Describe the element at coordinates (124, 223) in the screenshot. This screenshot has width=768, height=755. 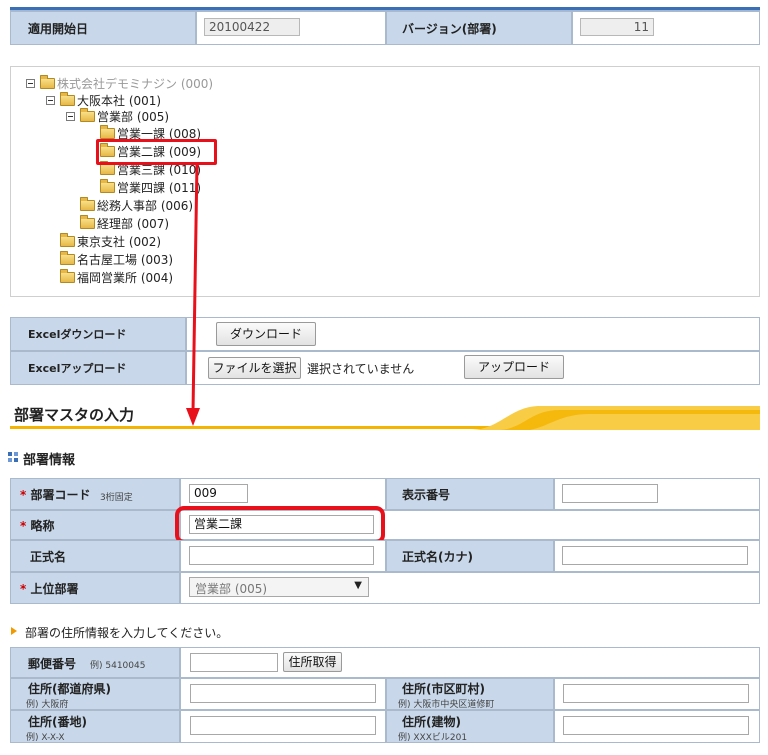
I see `tree-node-accounting: 経理部 (007)` at that location.